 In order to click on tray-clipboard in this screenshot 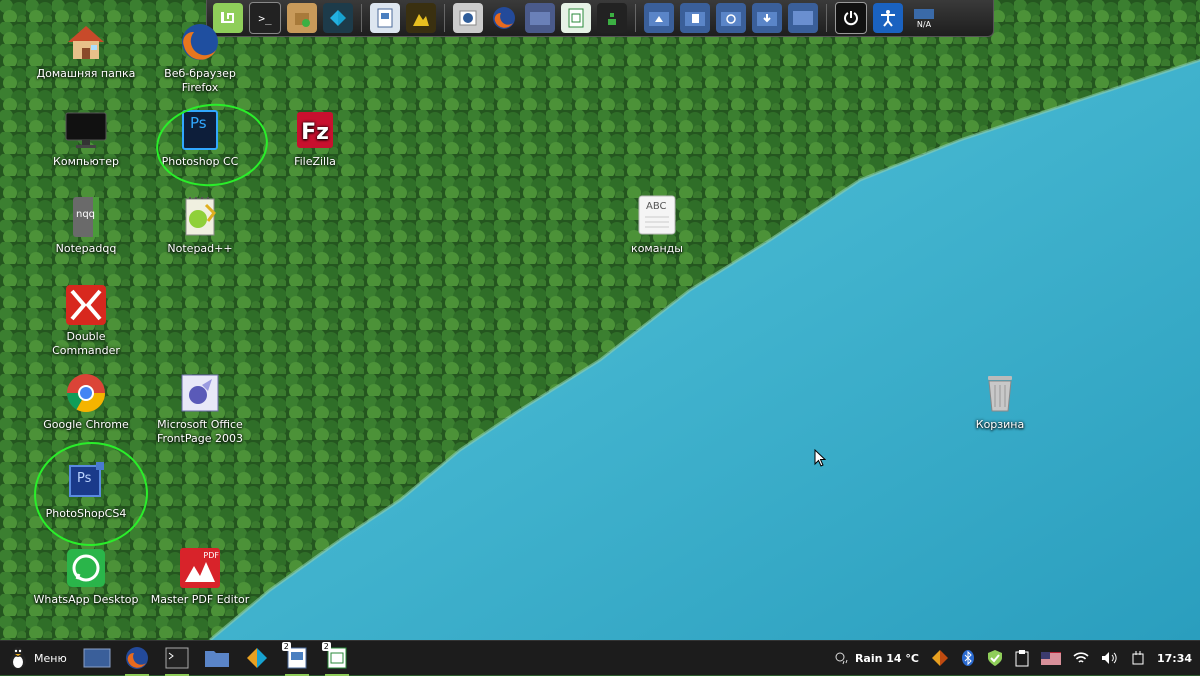, I will do `click(1022, 658)`.